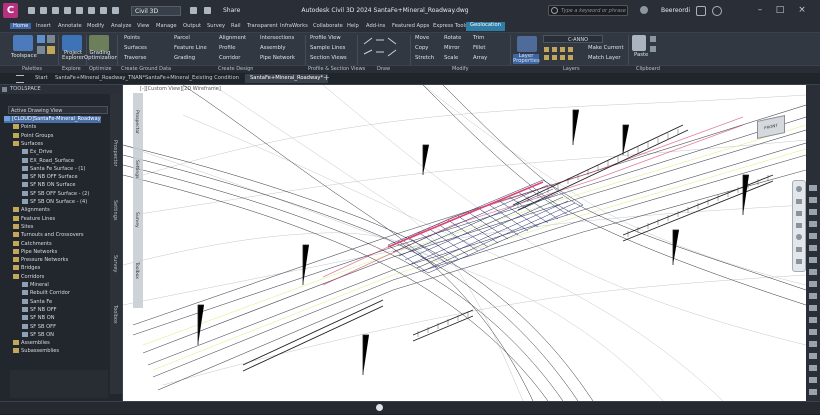 The image size is (820, 415). I want to click on sample-lines-button: Sample Lines, so click(327, 48).